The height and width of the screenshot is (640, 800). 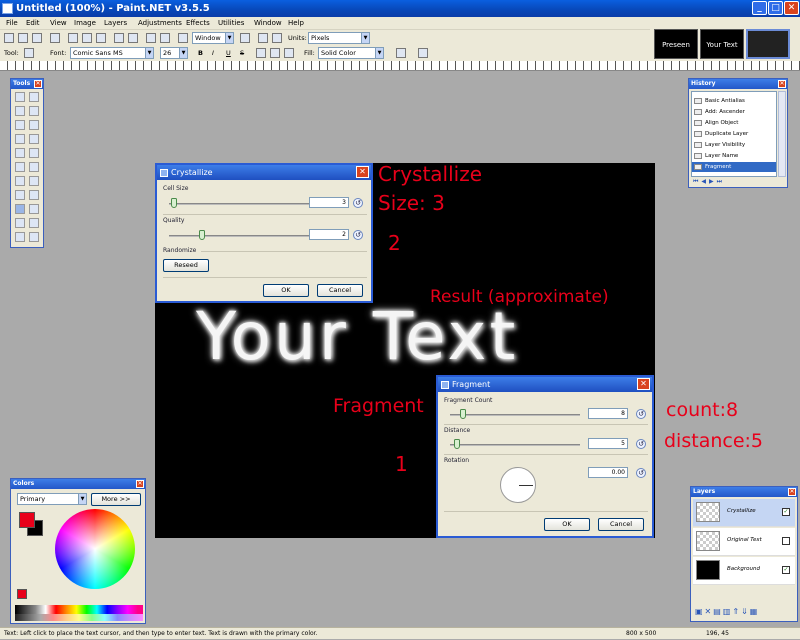 What do you see at coordinates (744, 542) in the screenshot?
I see `layer-row: Original Text` at bounding box center [744, 542].